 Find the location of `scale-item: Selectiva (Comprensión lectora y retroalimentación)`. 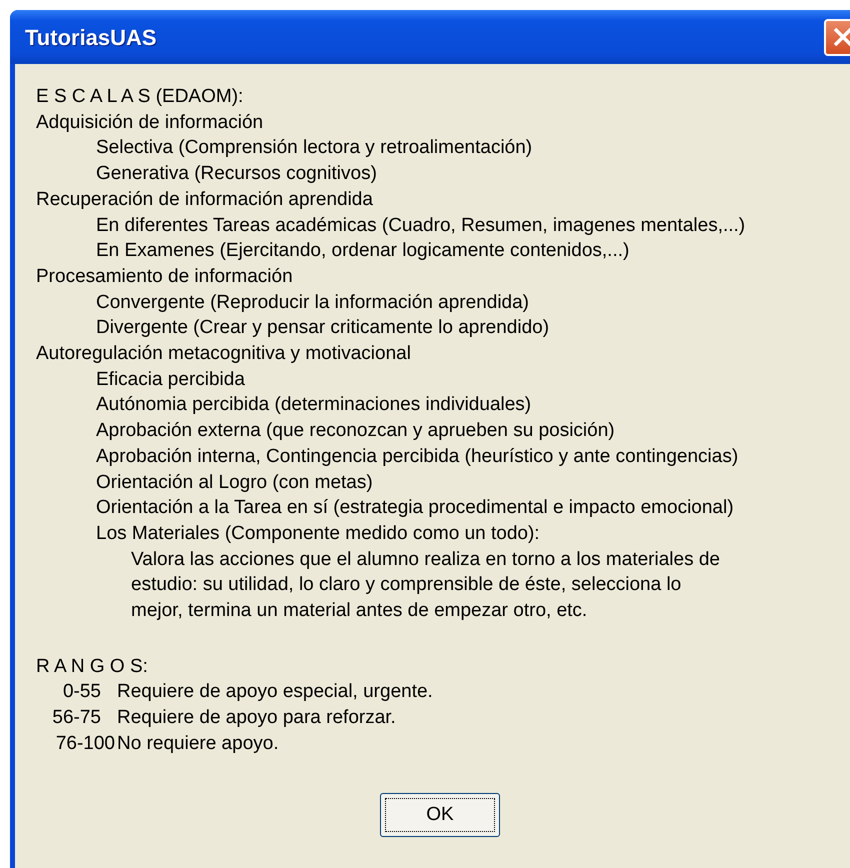

scale-item: Selectiva (Comprensión lectora y retroalimentación) is located at coordinates (314, 148).